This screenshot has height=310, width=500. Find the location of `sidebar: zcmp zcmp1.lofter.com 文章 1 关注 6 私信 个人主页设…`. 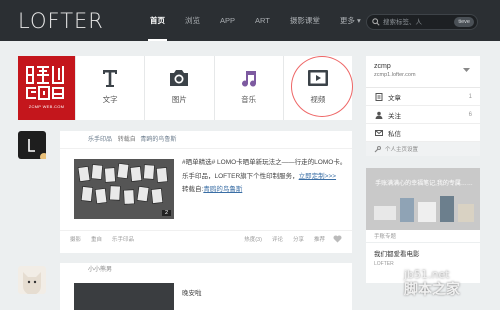

sidebar: zcmp zcmp1.lofter.com 文章 1 关注 6 私信 个人主页设… is located at coordinates (423, 106).